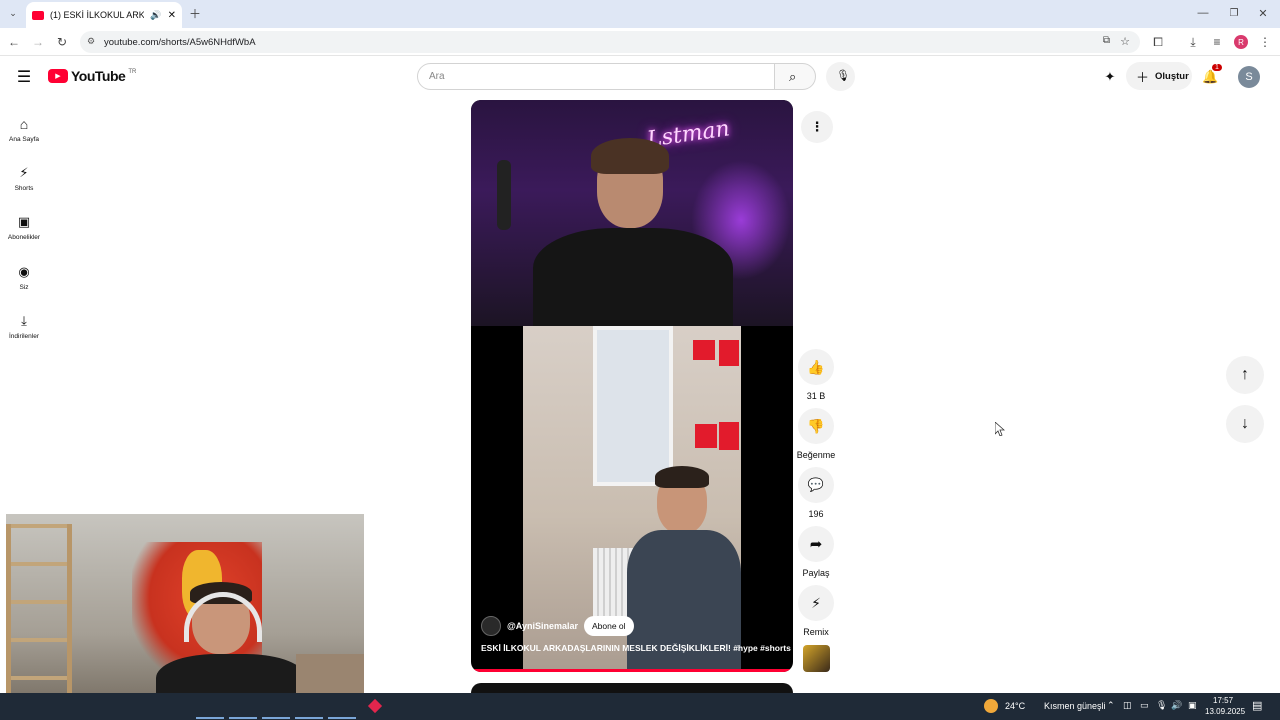 This screenshot has width=1280, height=720. I want to click on sidebar-item-home: ⌂ Ana Sayfa, so click(24, 129).